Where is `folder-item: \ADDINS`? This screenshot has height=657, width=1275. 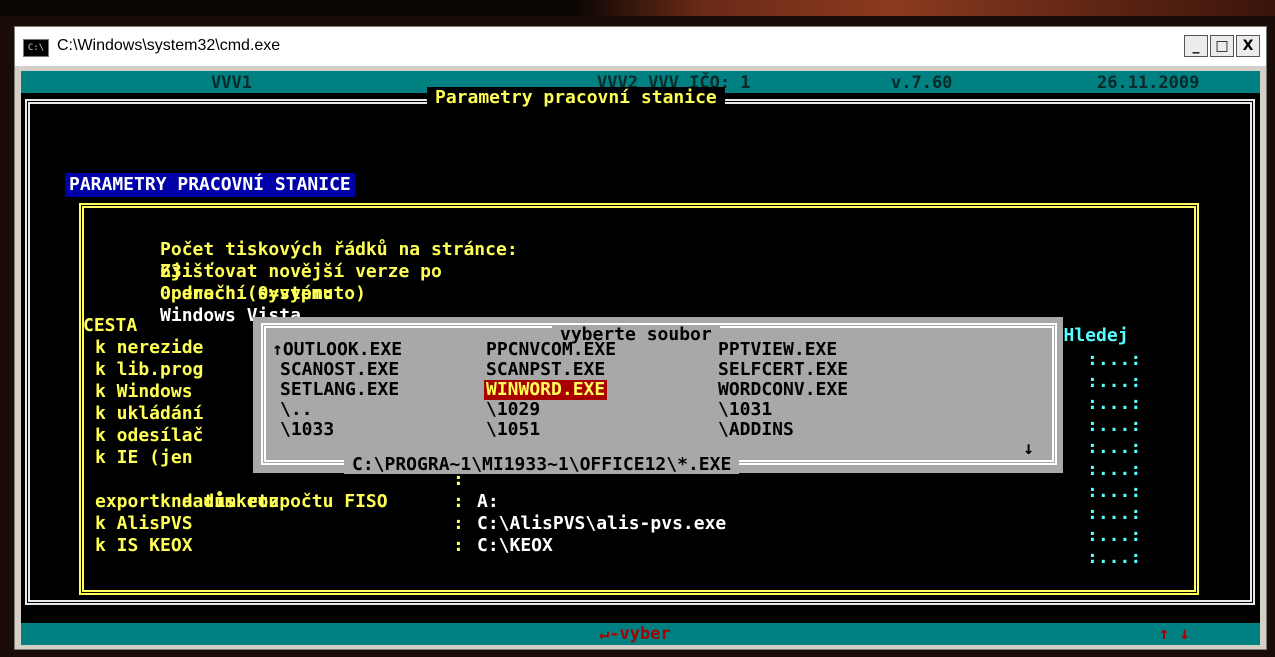 folder-item: \ADDINS is located at coordinates (756, 430).